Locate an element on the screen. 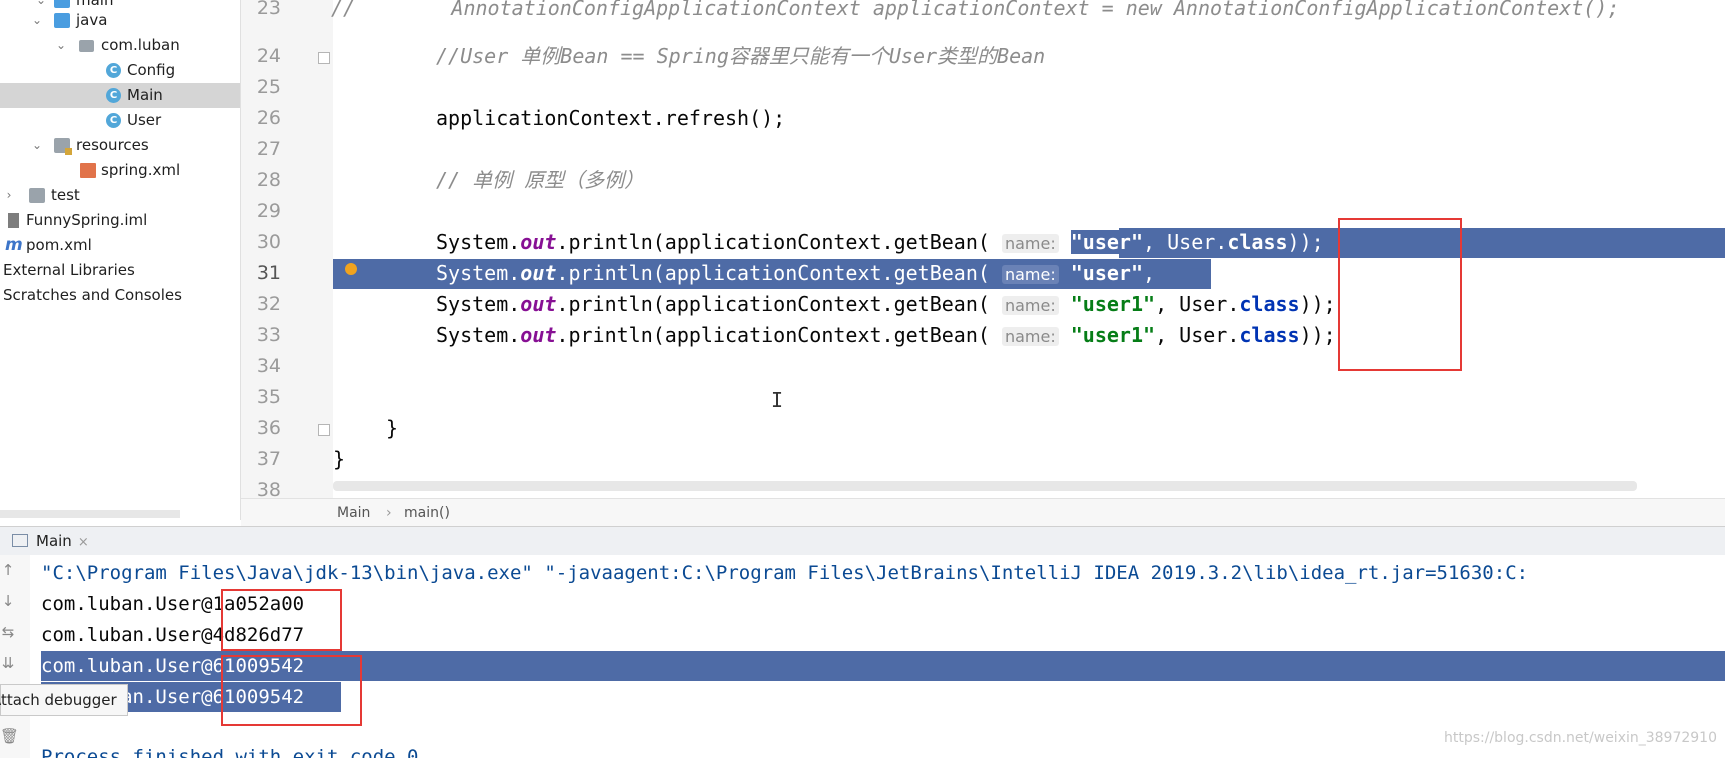  xml-file-icon is located at coordinates (88, 170).